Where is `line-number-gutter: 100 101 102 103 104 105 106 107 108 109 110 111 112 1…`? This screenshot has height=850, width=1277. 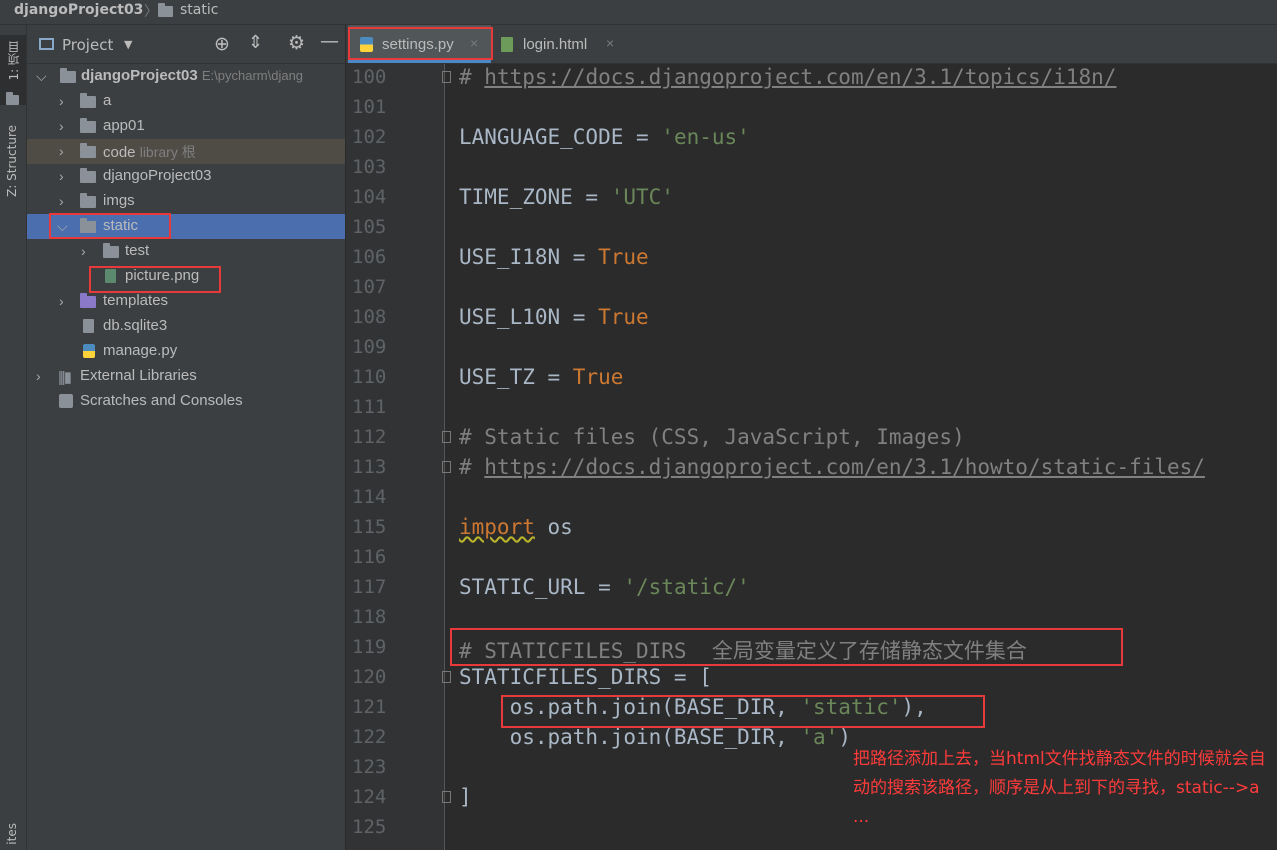 line-number-gutter: 100 101 102 103 104 105 106 107 108 109 110 111 112 1… is located at coordinates (395, 457).